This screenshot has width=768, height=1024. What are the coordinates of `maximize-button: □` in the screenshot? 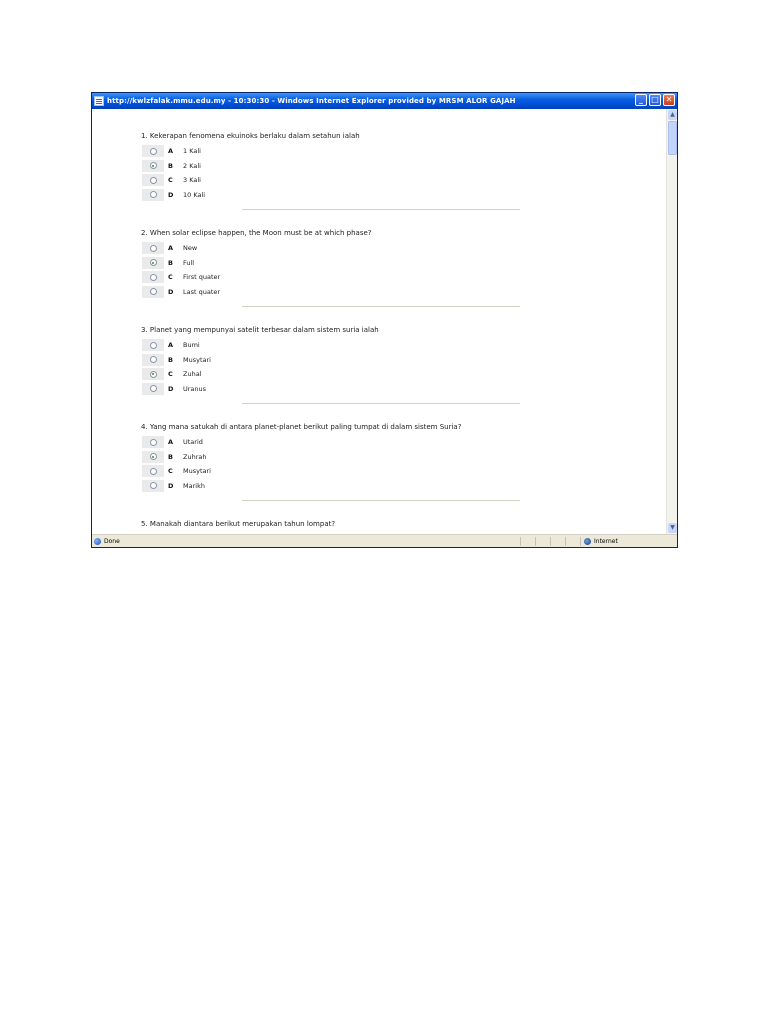 It's located at (655, 100).